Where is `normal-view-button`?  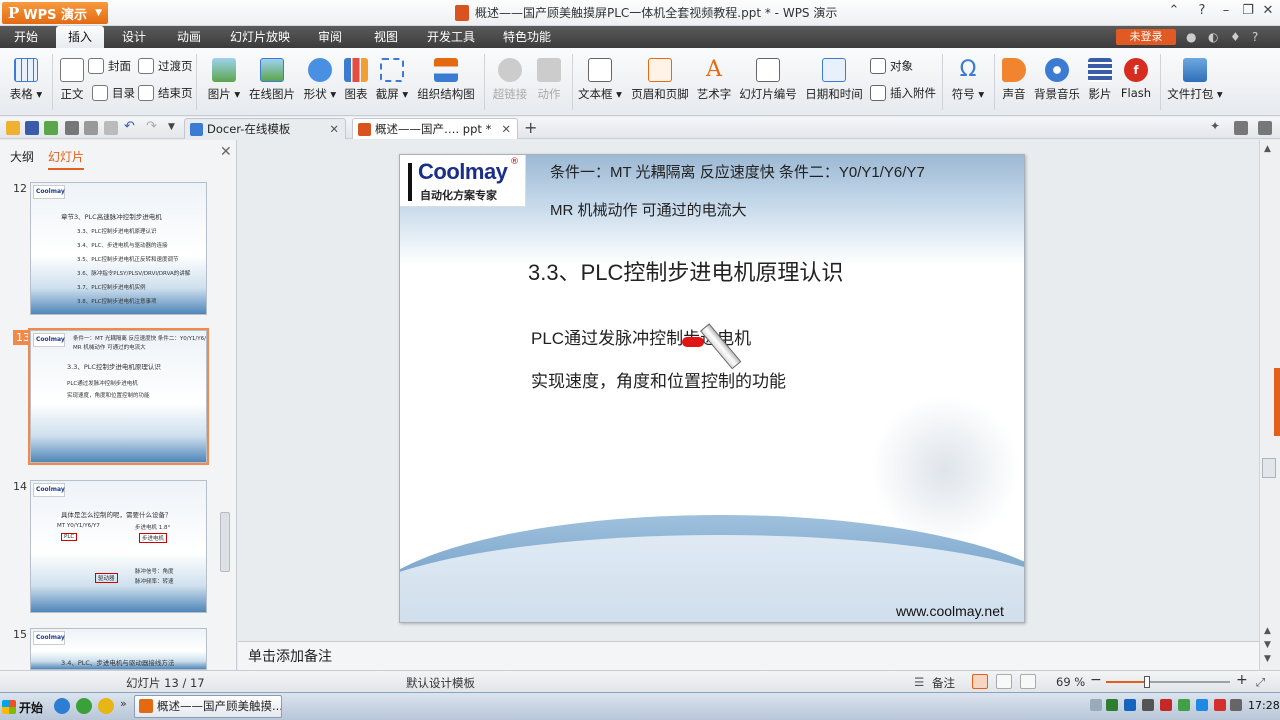 normal-view-button is located at coordinates (980, 681).